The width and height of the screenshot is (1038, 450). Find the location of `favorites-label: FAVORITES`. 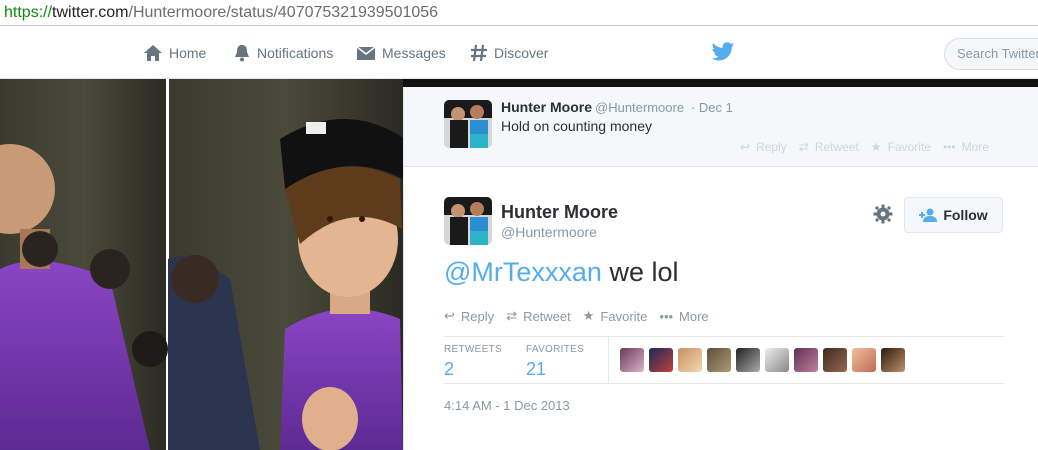

favorites-label: FAVORITES is located at coordinates (555, 349).